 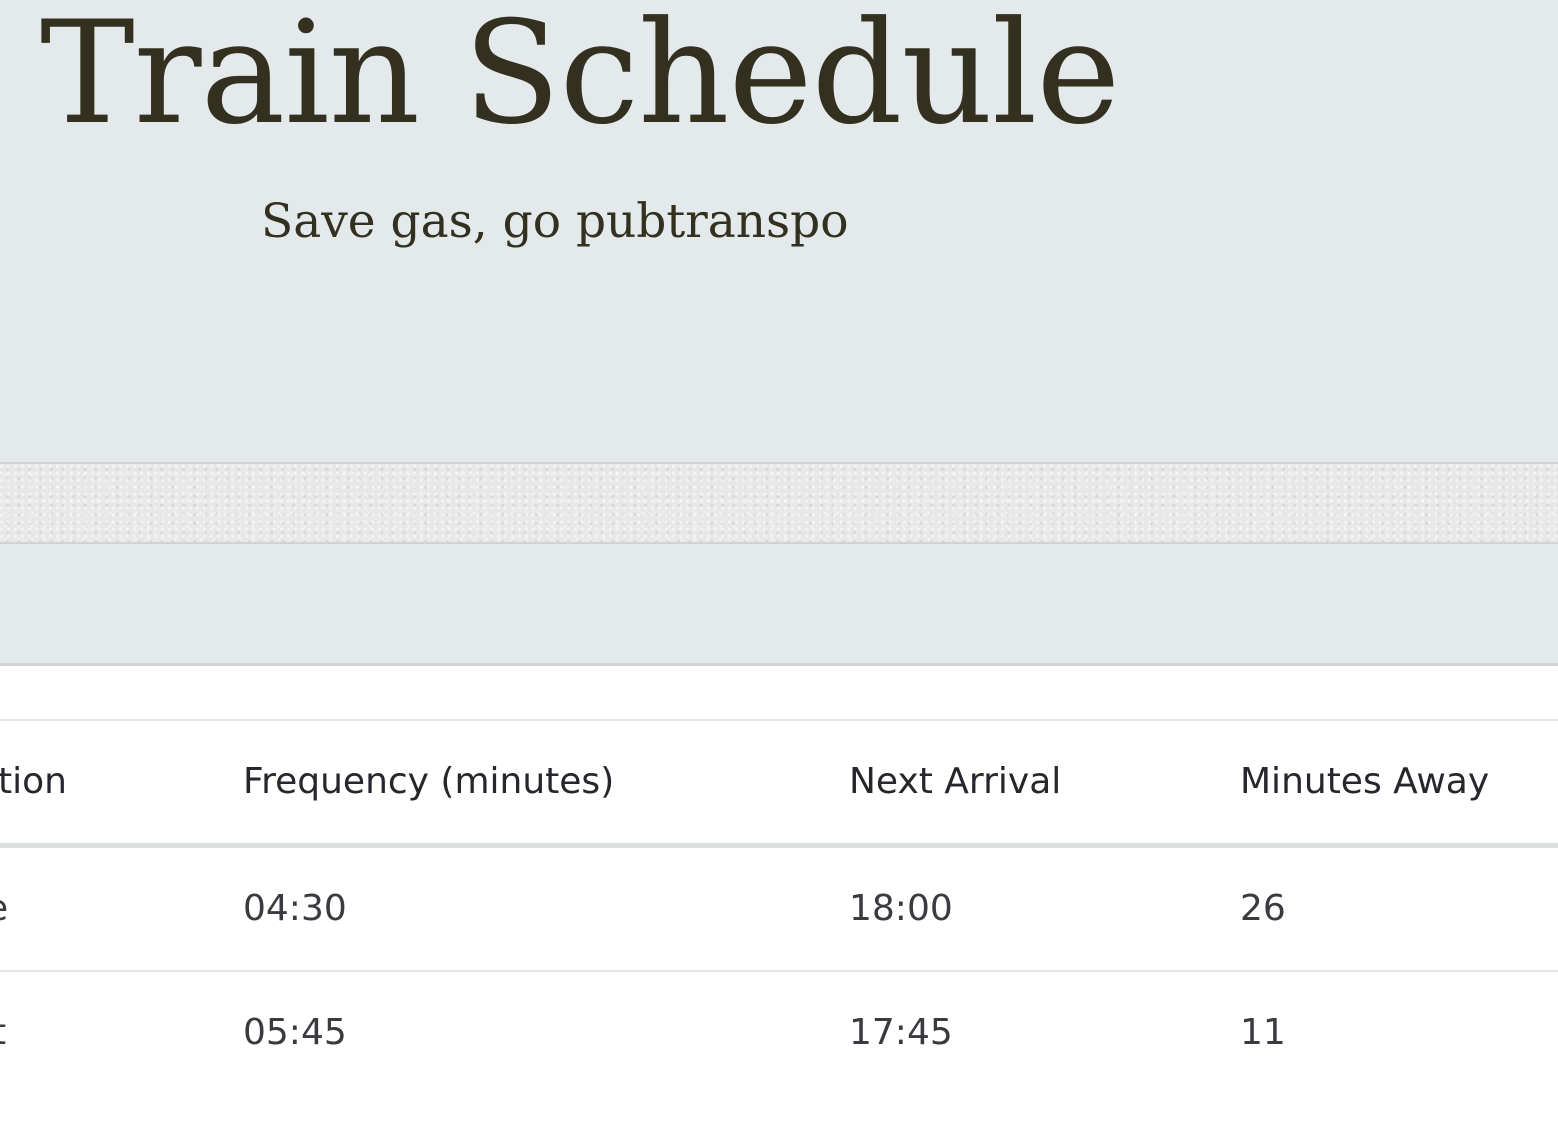 What do you see at coordinates (779, 503) in the screenshot?
I see `texture-divider` at bounding box center [779, 503].